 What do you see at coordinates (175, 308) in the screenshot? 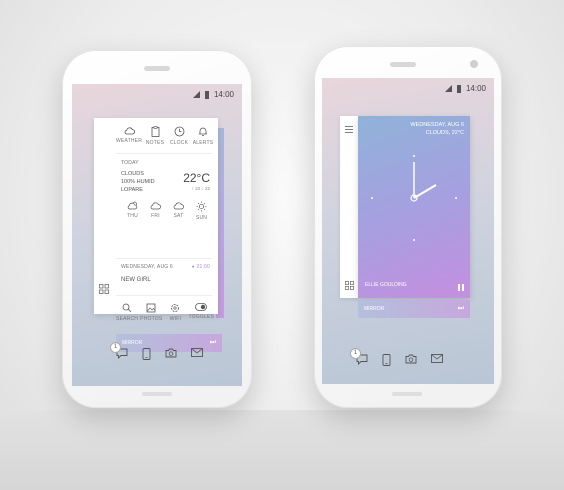
I see `settings-icon` at bounding box center [175, 308].